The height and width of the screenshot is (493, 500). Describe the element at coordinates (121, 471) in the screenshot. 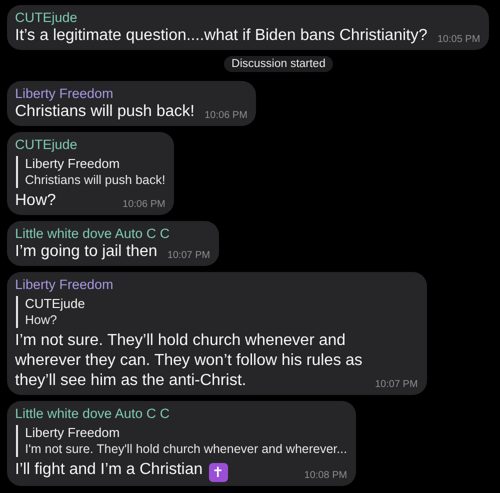

I see `message-text: I’ll fight and I’m a Christian ✝` at that location.